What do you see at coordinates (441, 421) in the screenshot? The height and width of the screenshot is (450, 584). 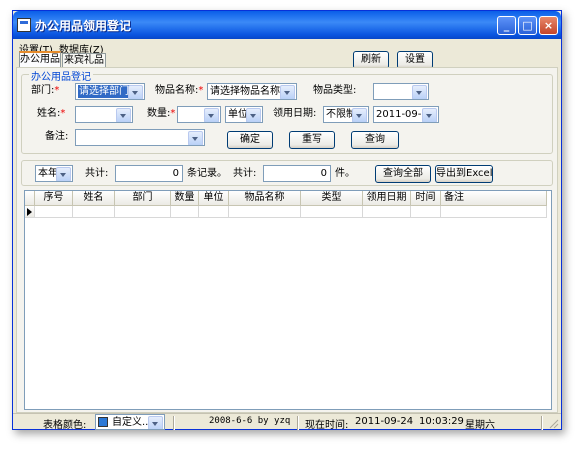 I see `current-time: 10:03:29` at bounding box center [441, 421].